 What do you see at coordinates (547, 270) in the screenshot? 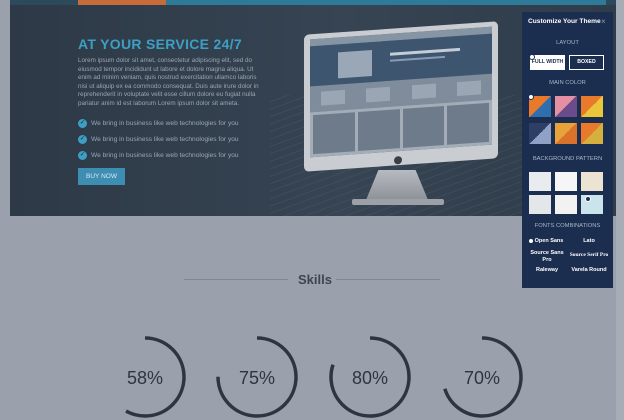
I see `font-option-raleway: Raleway` at bounding box center [547, 270].